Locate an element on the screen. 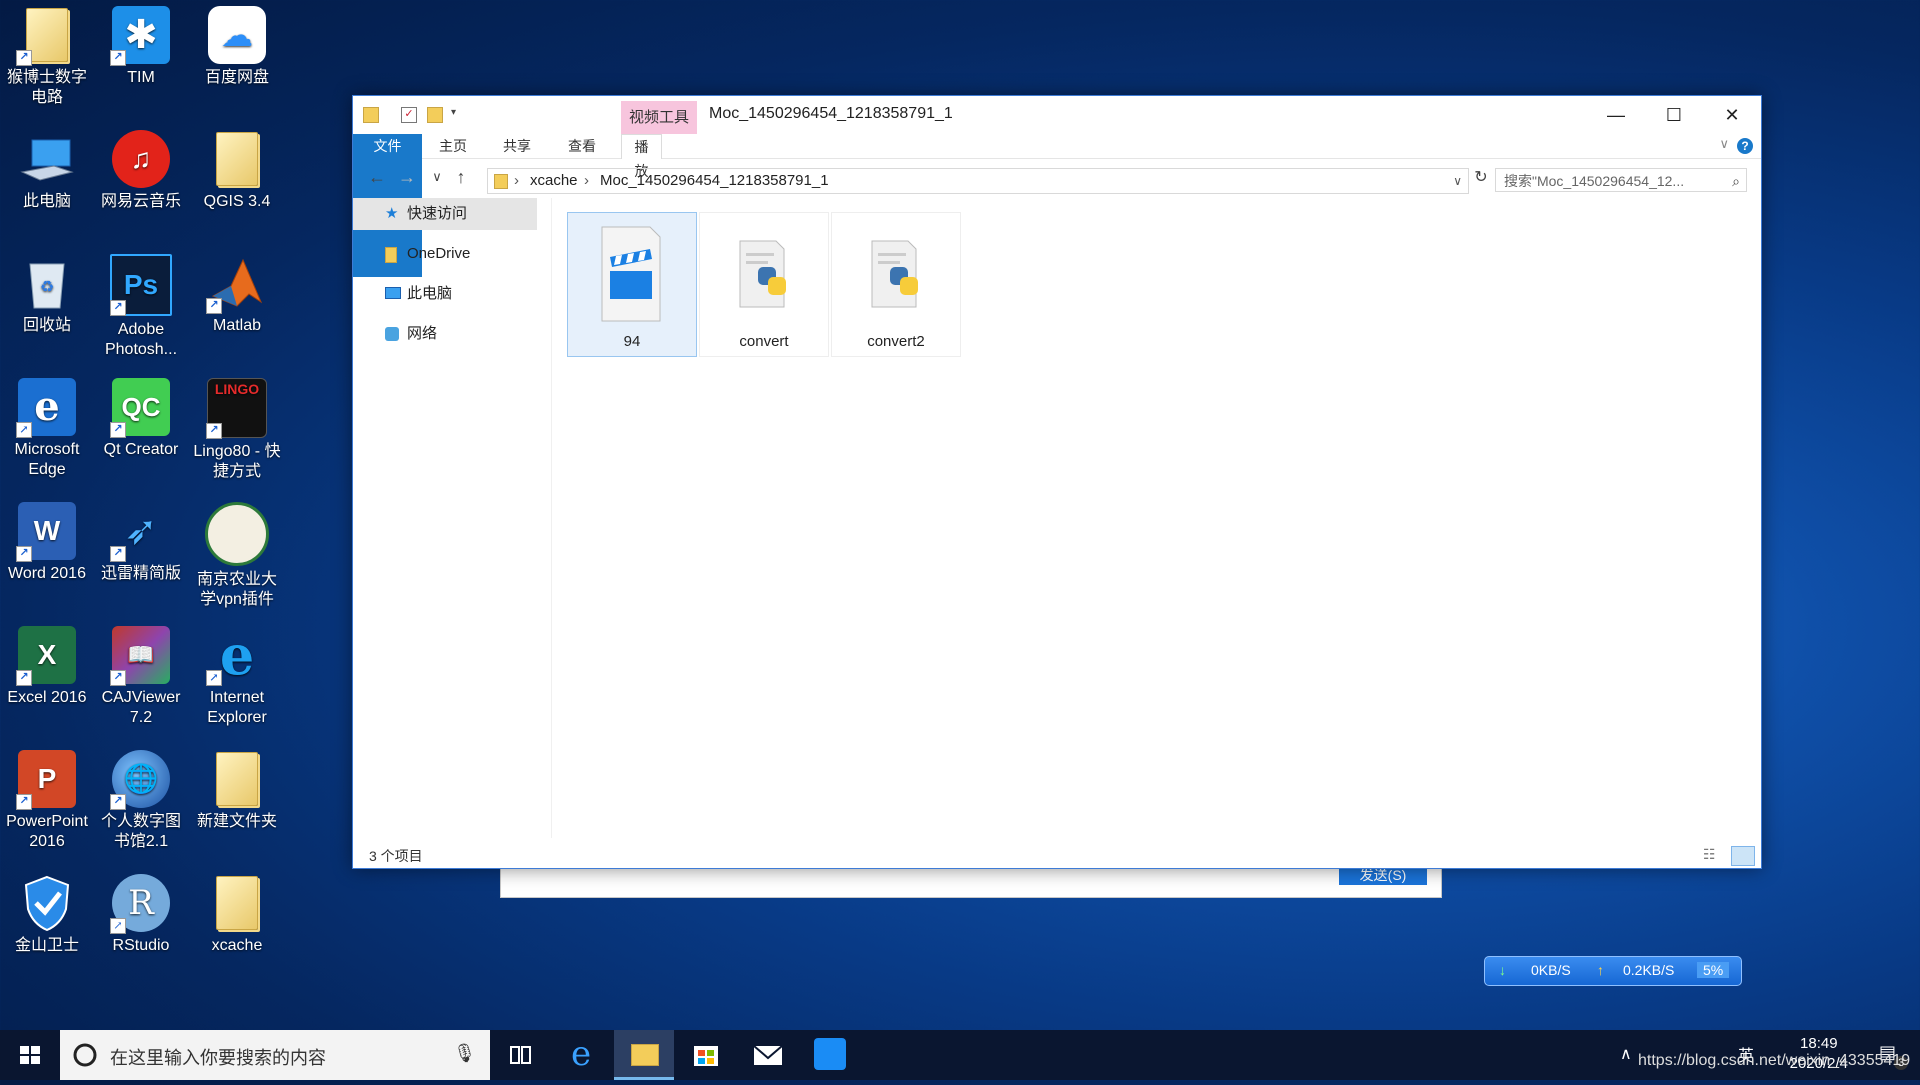 The width and height of the screenshot is (1920, 1085). desktop-icon-lingo: LINGO ↗ Lingo80 - 快捷方式 is located at coordinates (237, 427).